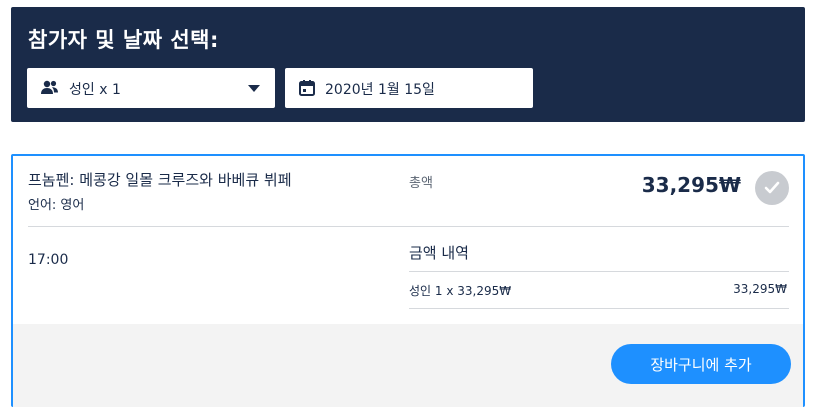 This screenshot has height=415, width=814. I want to click on participants-select: 성인 x 1, so click(151, 88).